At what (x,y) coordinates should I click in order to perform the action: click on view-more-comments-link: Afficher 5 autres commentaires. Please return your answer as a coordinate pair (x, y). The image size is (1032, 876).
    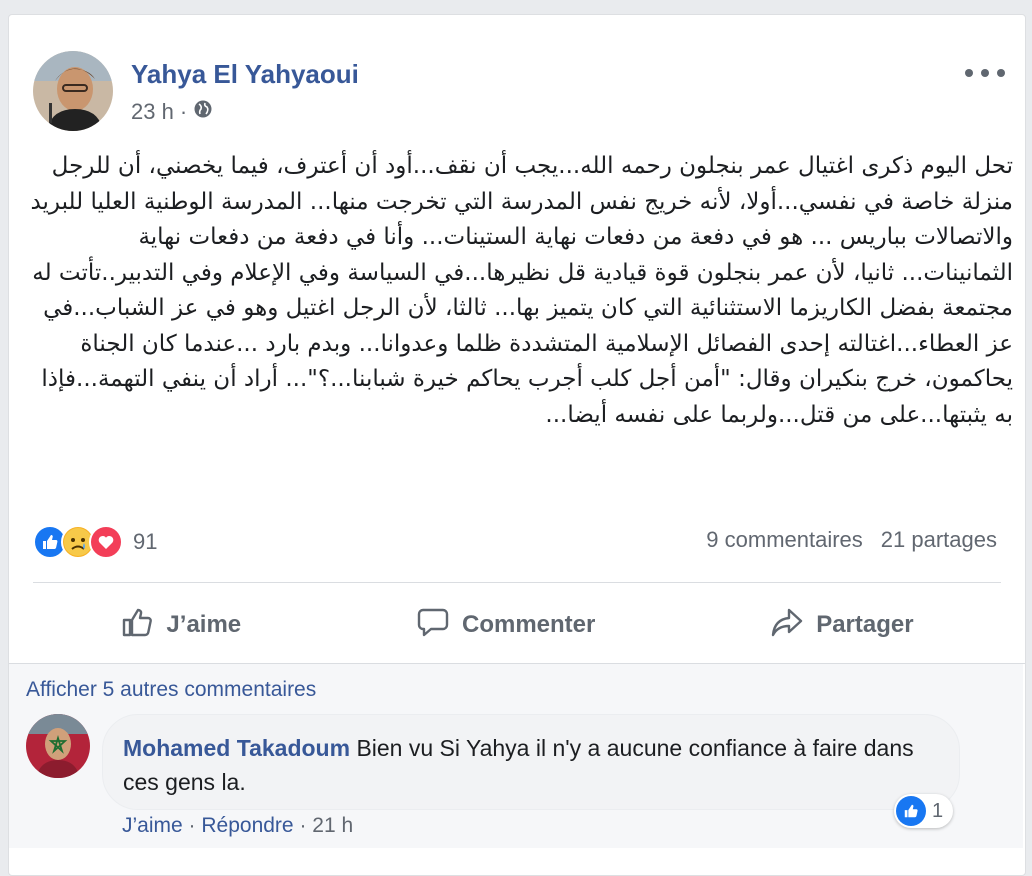
    Looking at the image, I should click on (171, 690).